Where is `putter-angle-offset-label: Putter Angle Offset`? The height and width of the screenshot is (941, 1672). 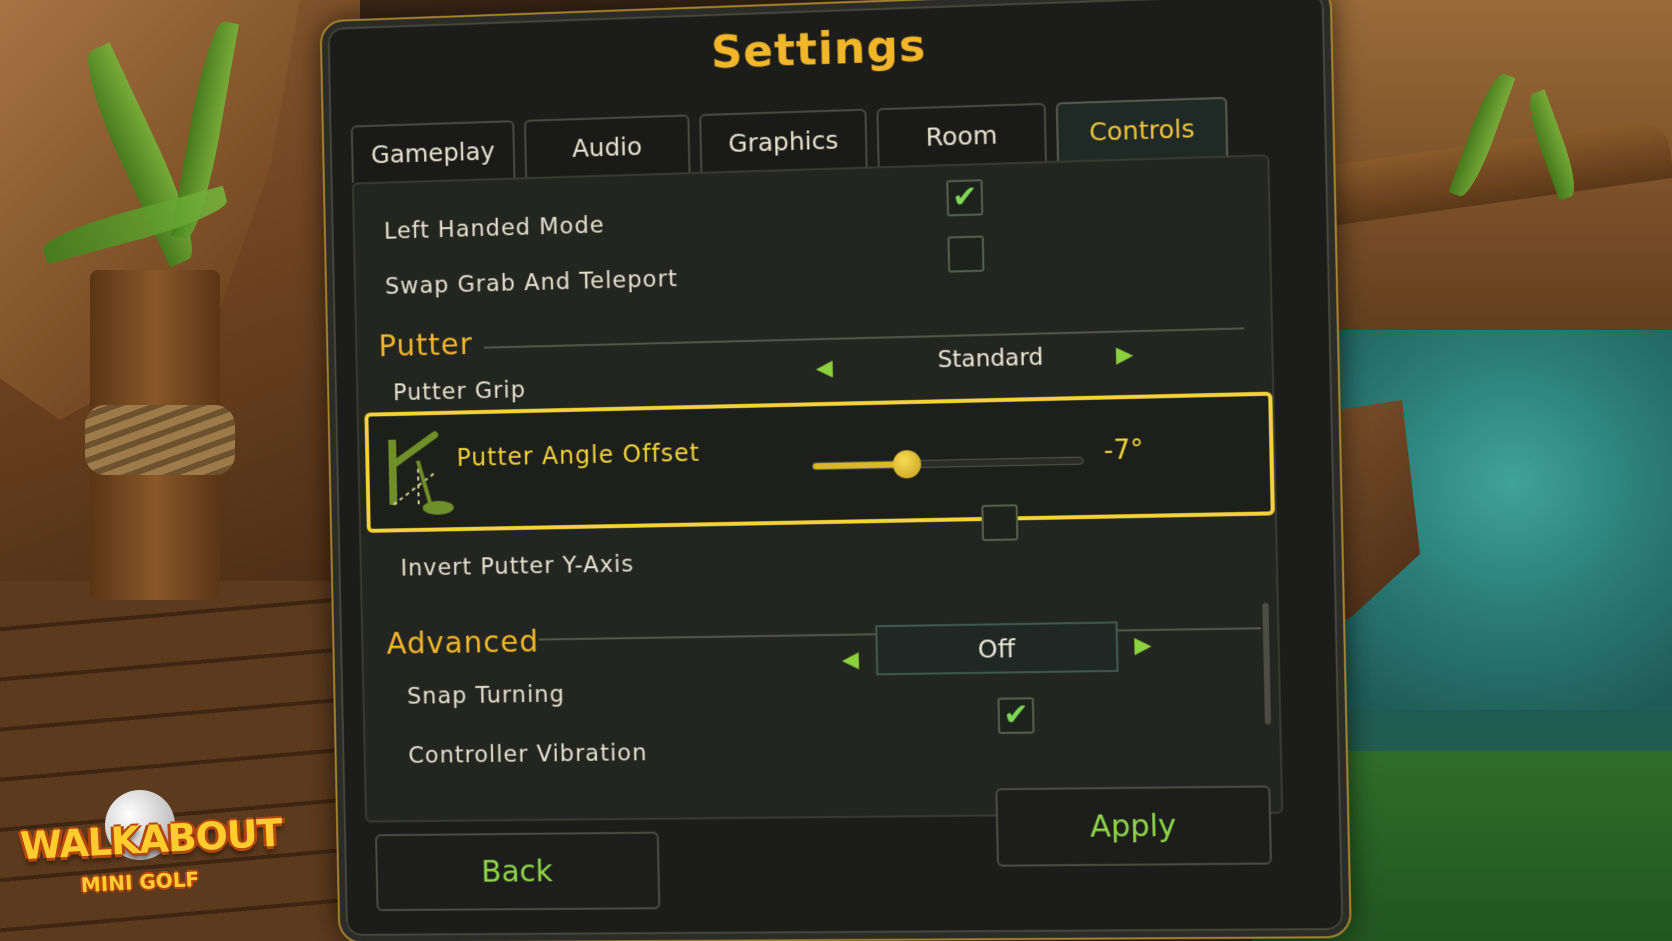
putter-angle-offset-label: Putter Angle Offset is located at coordinates (578, 455).